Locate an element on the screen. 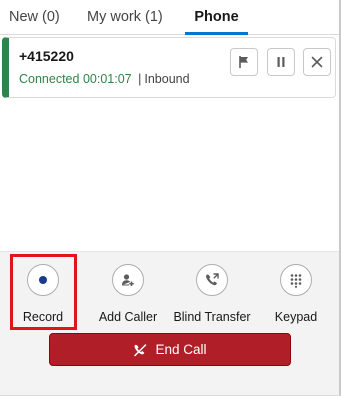 Image resolution: width=341 pixels, height=396 pixels. blind-transfer-circle is located at coordinates (212, 280).